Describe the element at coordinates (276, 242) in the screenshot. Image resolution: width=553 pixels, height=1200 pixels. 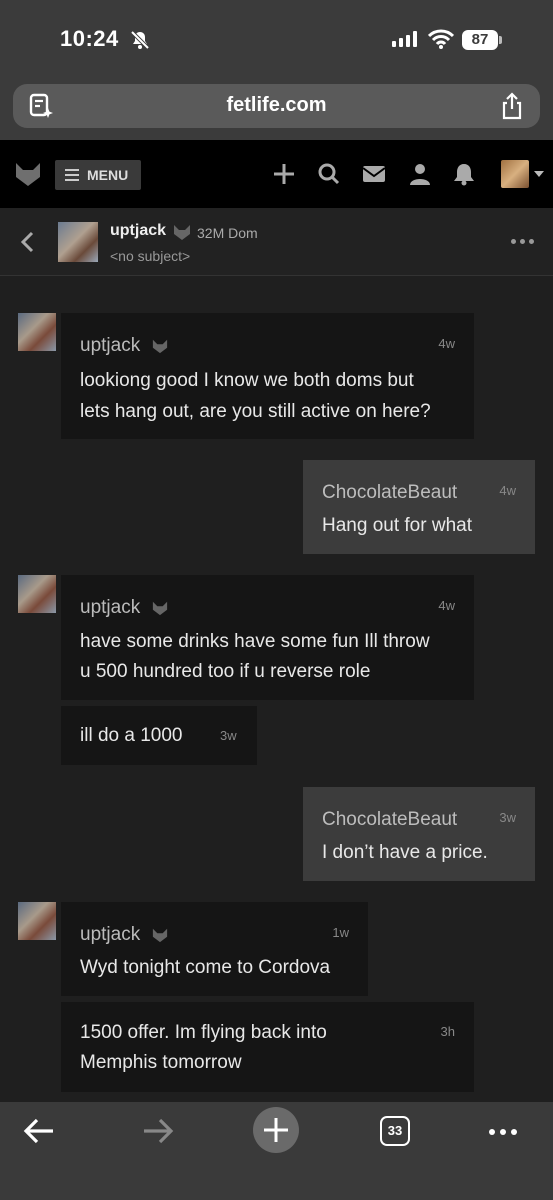
I see `conversation-header: uptjack 32M Dom <no subject>` at that location.